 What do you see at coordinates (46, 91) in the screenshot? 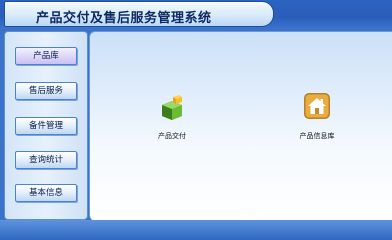
I see `sidebar-item-after-sales: 售后服务` at bounding box center [46, 91].